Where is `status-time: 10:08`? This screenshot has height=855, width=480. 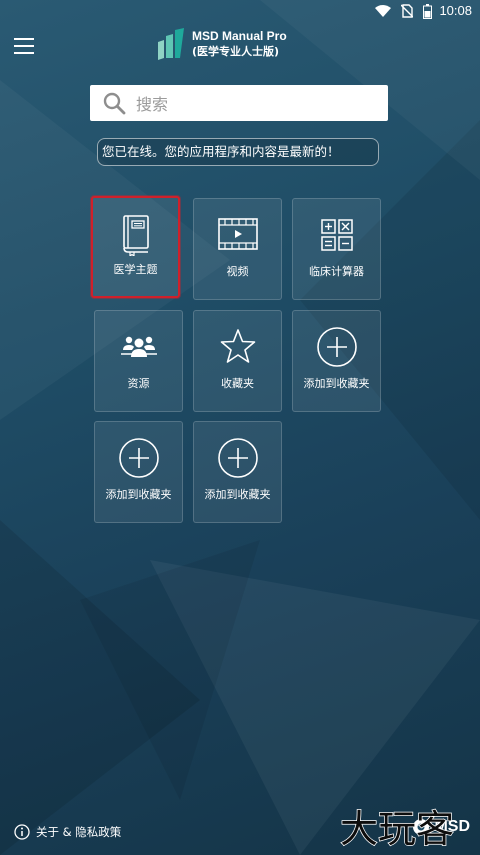 status-time: 10:08 is located at coordinates (455, 10).